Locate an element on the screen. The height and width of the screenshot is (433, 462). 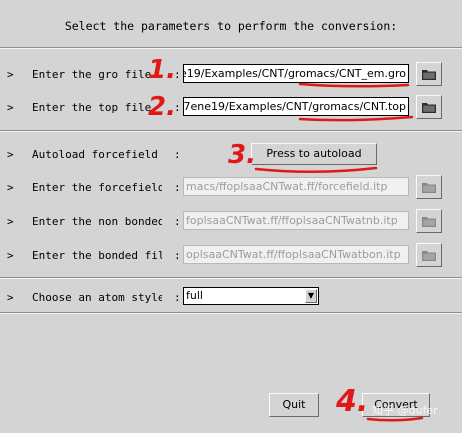
top-file-label: Enter the top file is located at coordinates (92, 107).